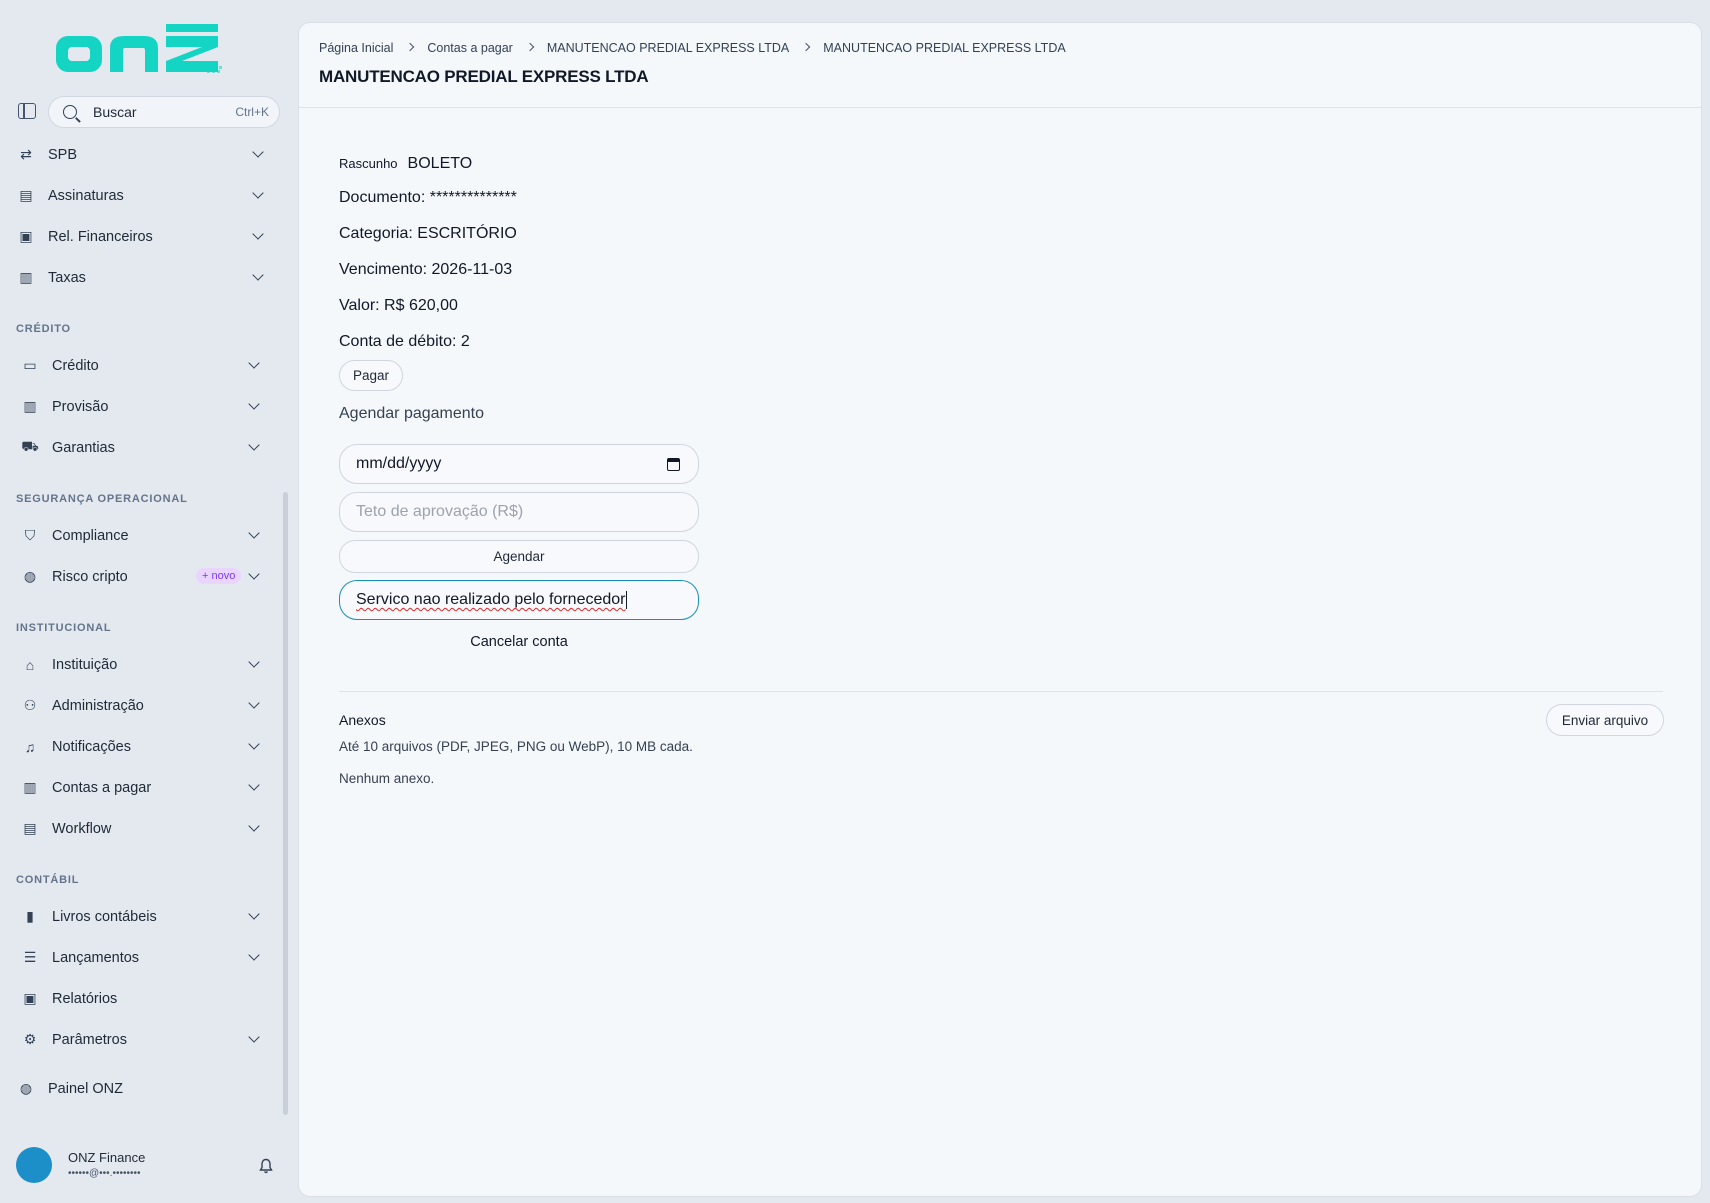  Describe the element at coordinates (469, 48) in the screenshot. I see `breadcrumb-contas-a-pagar: Contas a pagar` at that location.